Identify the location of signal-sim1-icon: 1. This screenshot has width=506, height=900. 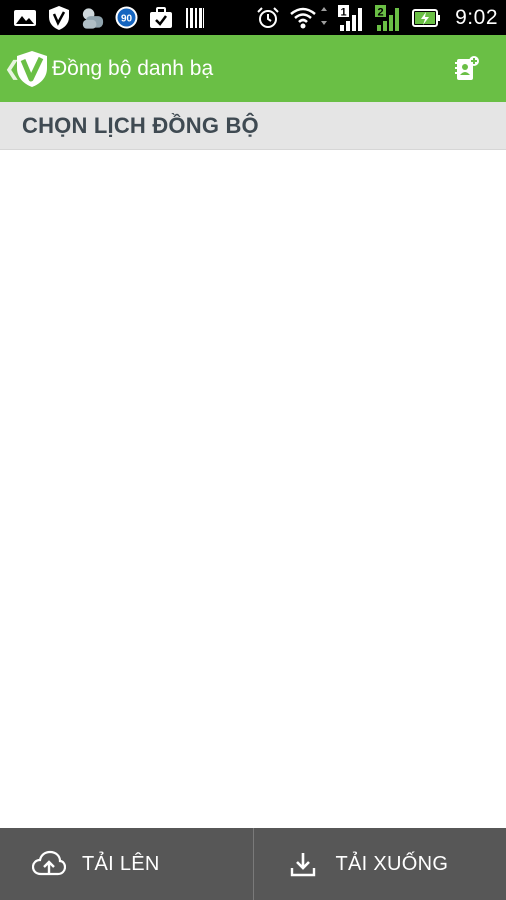
(352, 17).